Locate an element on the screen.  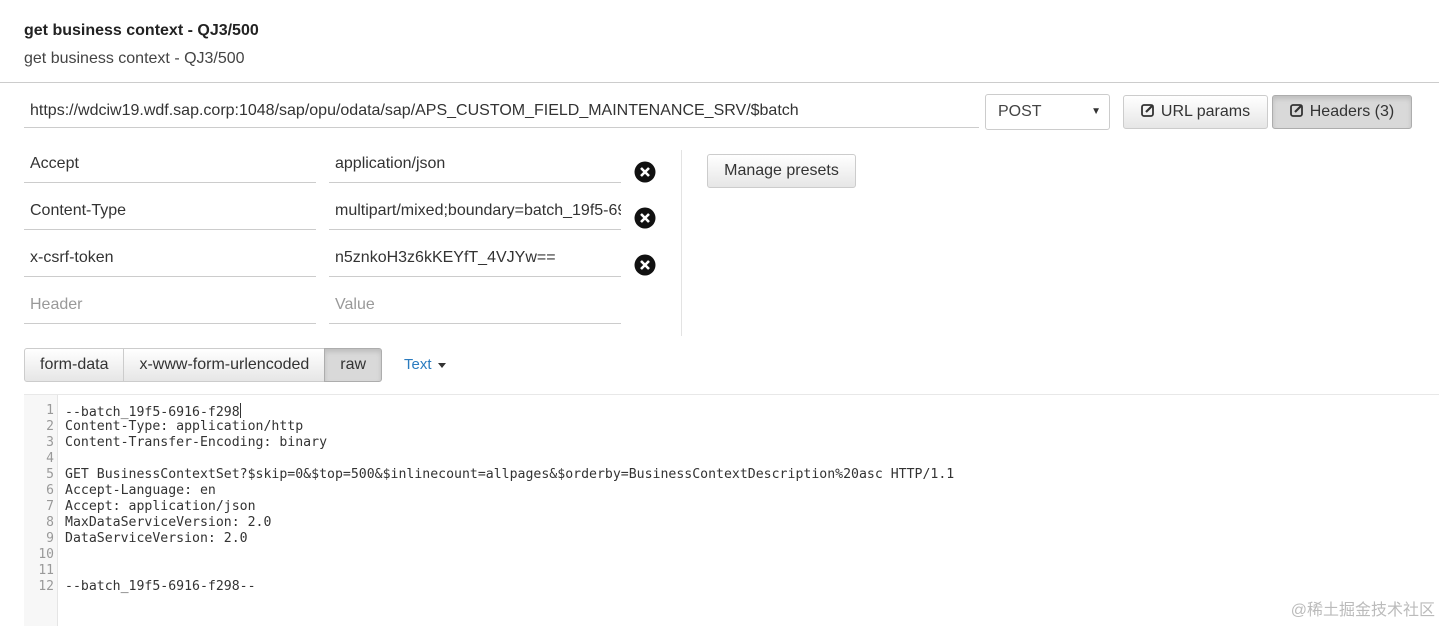
select-arrow-icon: ▼ is located at coordinates (1096, 111).